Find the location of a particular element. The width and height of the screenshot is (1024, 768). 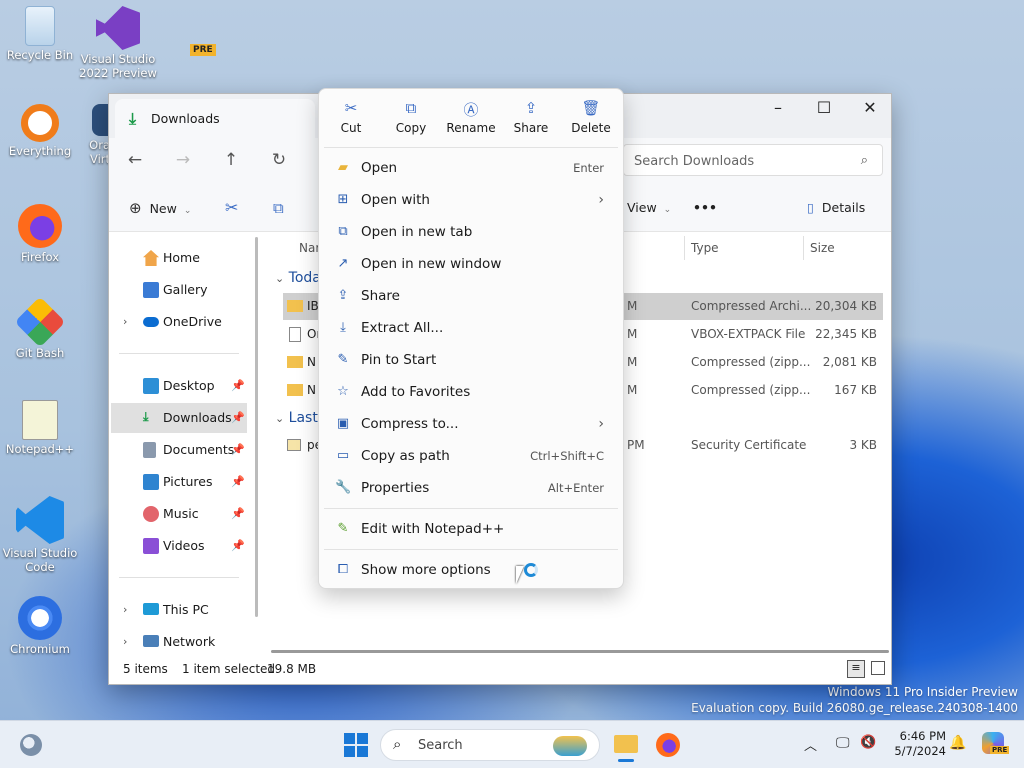

group-header-last: ⌄ Last is located at coordinates (296, 418).